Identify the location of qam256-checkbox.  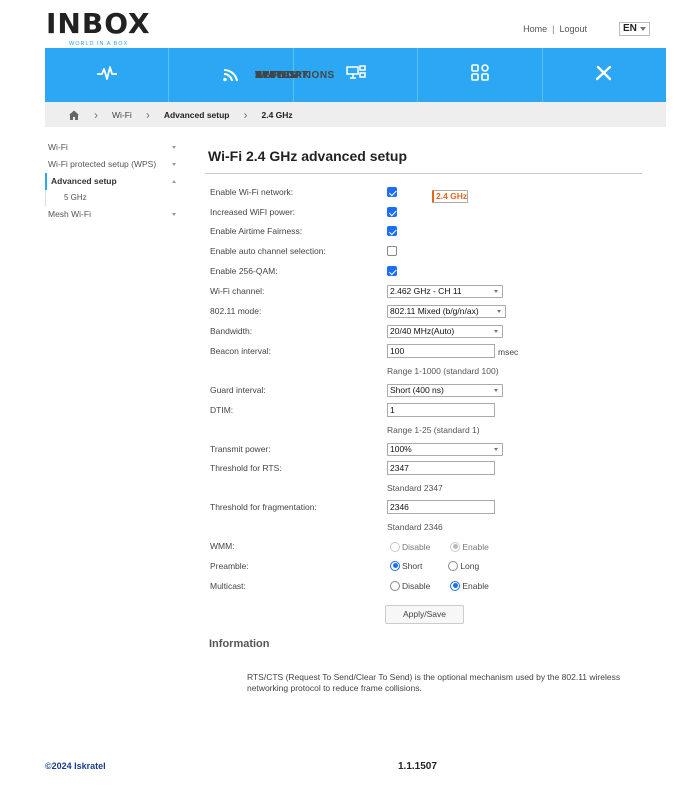
(392, 271).